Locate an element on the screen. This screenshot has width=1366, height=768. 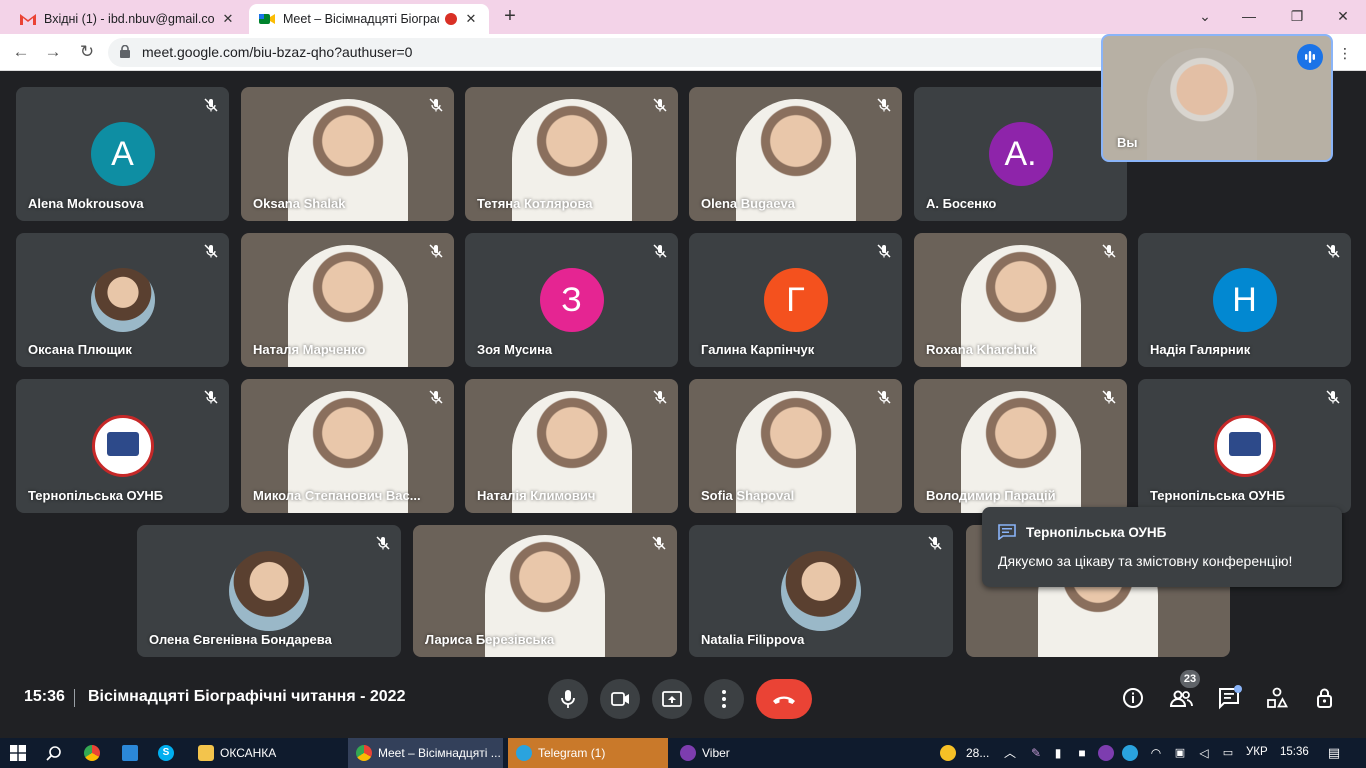
back-icon: ← is located at coordinates (21, 53).